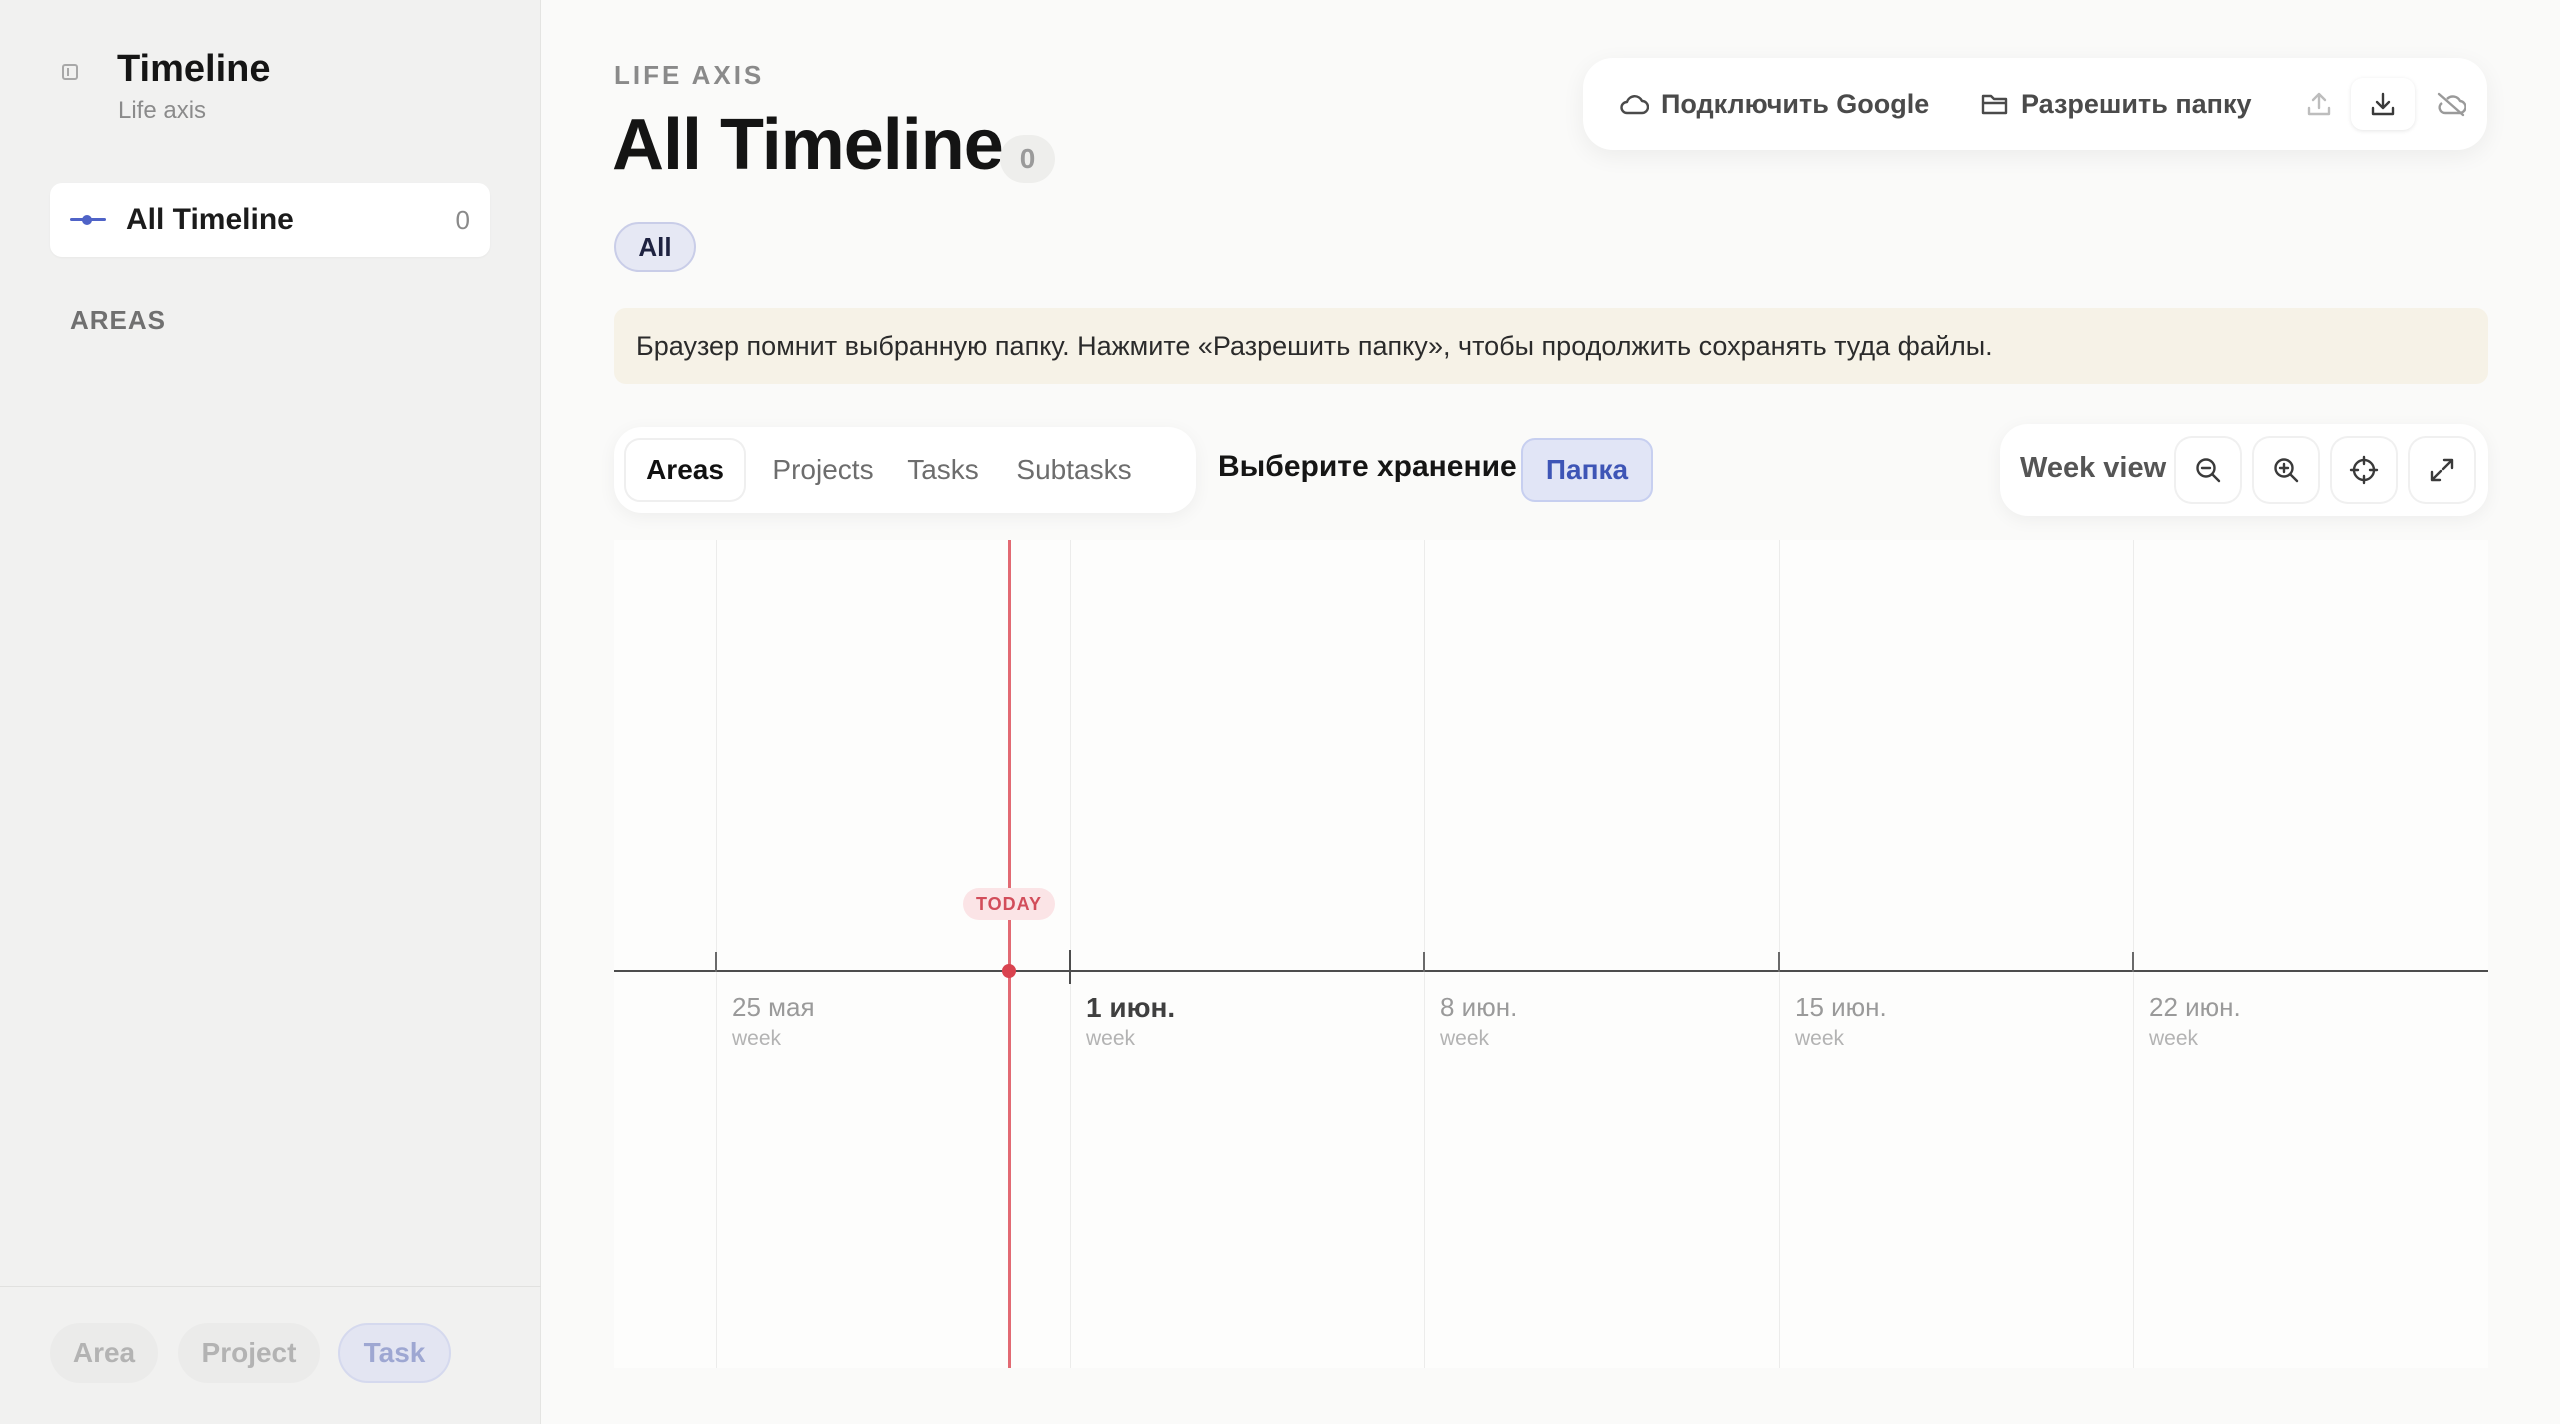 This screenshot has width=2560, height=1424. I want to click on connect-google-label: Подключить Google, so click(1795, 103).